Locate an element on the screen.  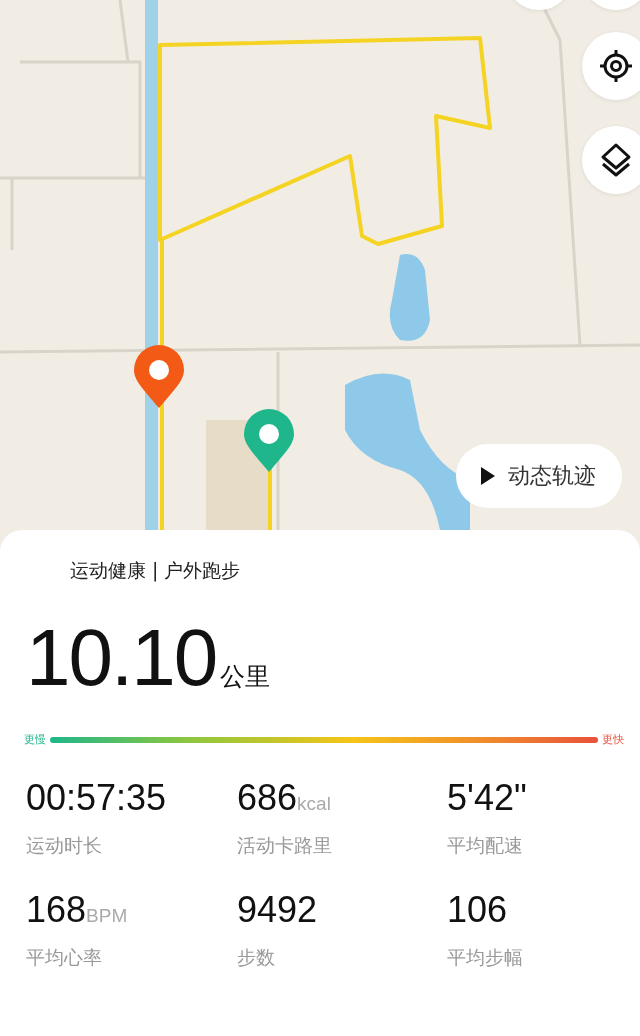
stat-unit: kcal is located at coordinates (314, 804).